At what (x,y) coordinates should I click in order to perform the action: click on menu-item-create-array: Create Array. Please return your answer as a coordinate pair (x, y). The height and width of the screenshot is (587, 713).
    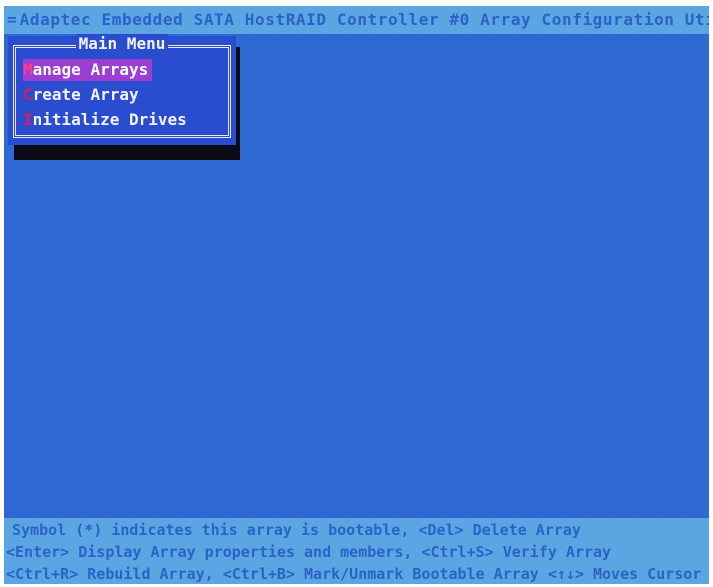
    Looking at the image, I should click on (83, 95).